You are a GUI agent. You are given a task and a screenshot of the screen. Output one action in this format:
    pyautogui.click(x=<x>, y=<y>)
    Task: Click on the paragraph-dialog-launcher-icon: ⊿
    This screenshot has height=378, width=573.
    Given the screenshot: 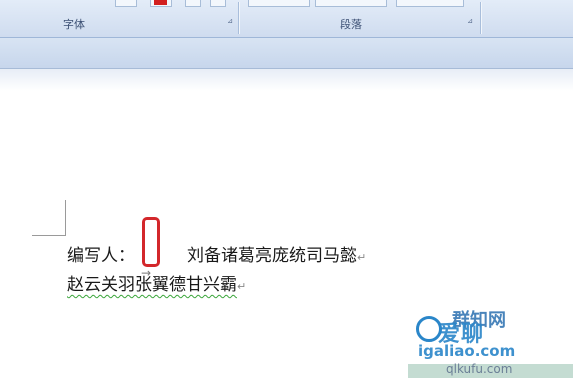 What is the action you would take?
    pyautogui.click(x=470, y=21)
    